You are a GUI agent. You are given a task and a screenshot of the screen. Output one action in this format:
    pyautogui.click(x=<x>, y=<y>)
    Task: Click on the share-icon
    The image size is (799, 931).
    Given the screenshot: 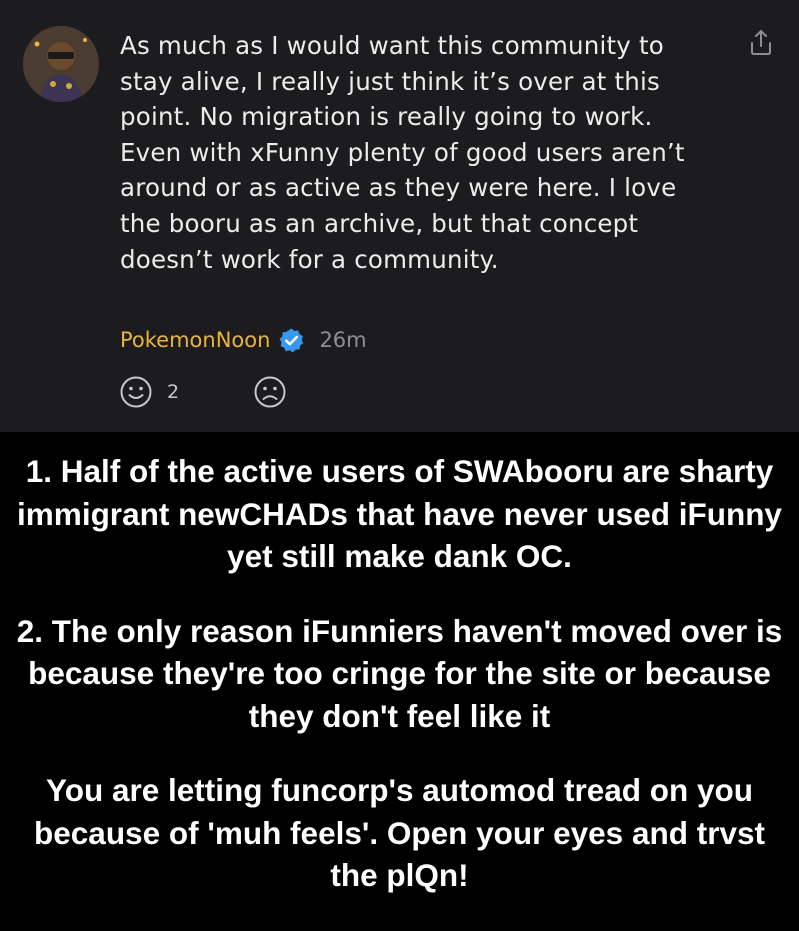 What is the action you would take?
    pyautogui.click(x=761, y=43)
    